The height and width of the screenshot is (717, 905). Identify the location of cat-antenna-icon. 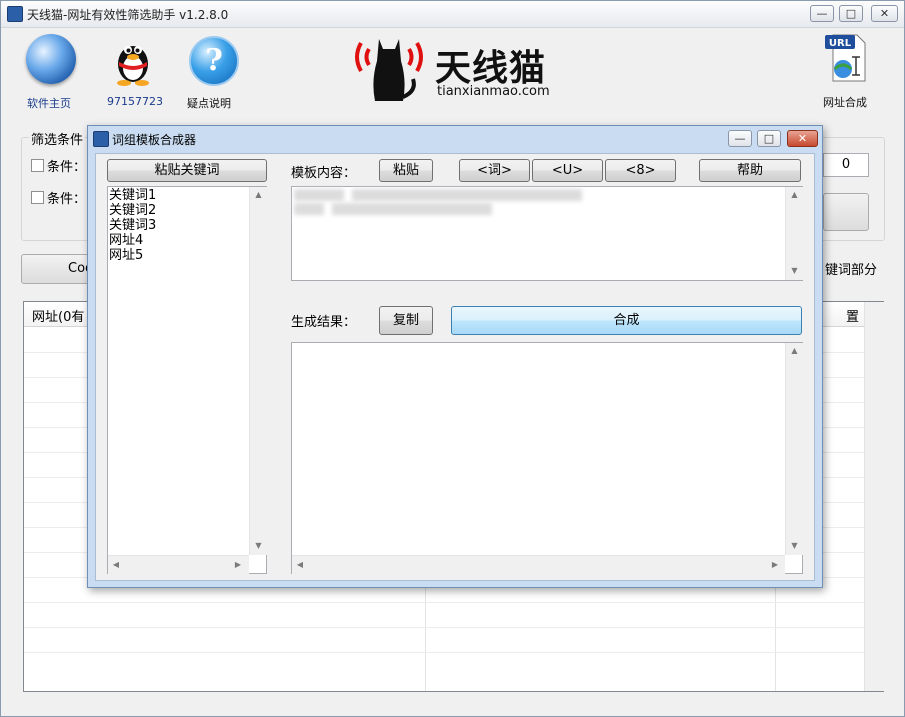
(389, 70).